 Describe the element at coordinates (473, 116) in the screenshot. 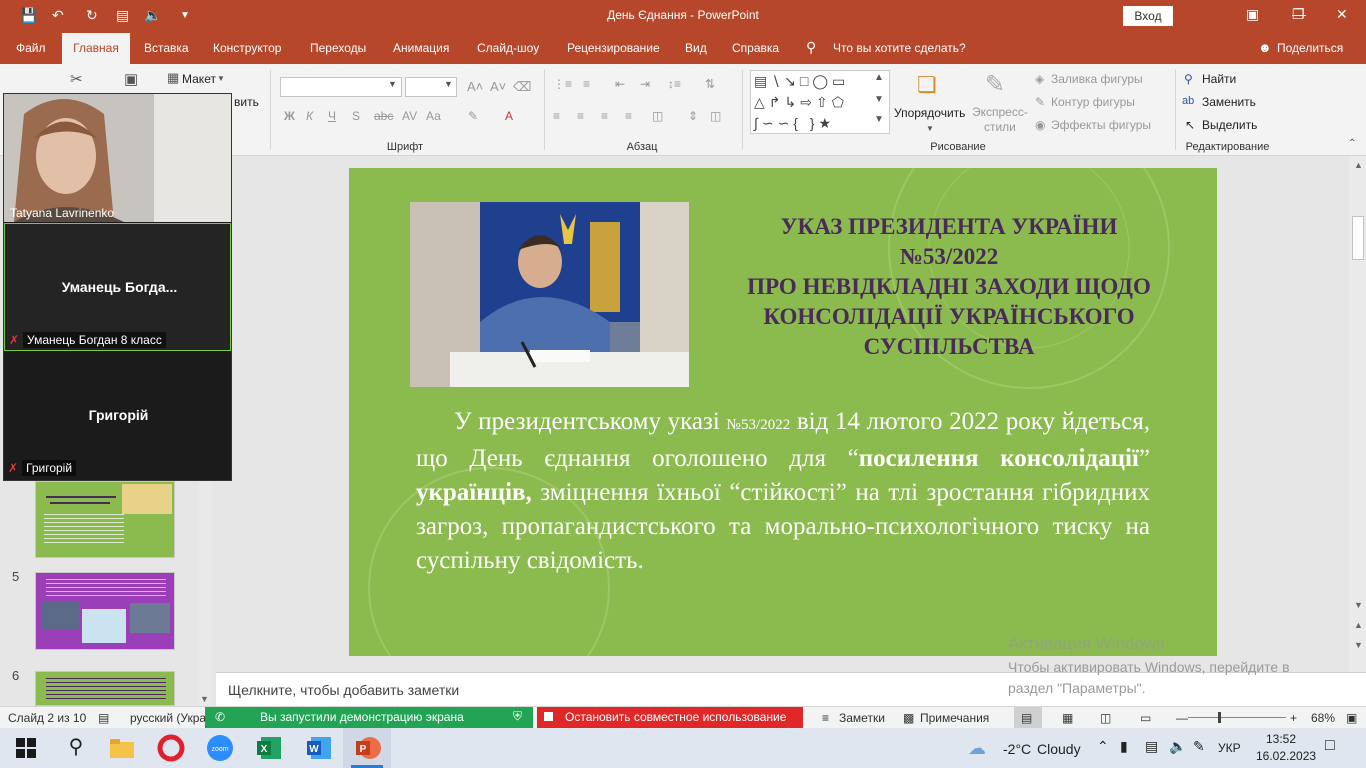

I see `highlight-icon: ✎` at that location.